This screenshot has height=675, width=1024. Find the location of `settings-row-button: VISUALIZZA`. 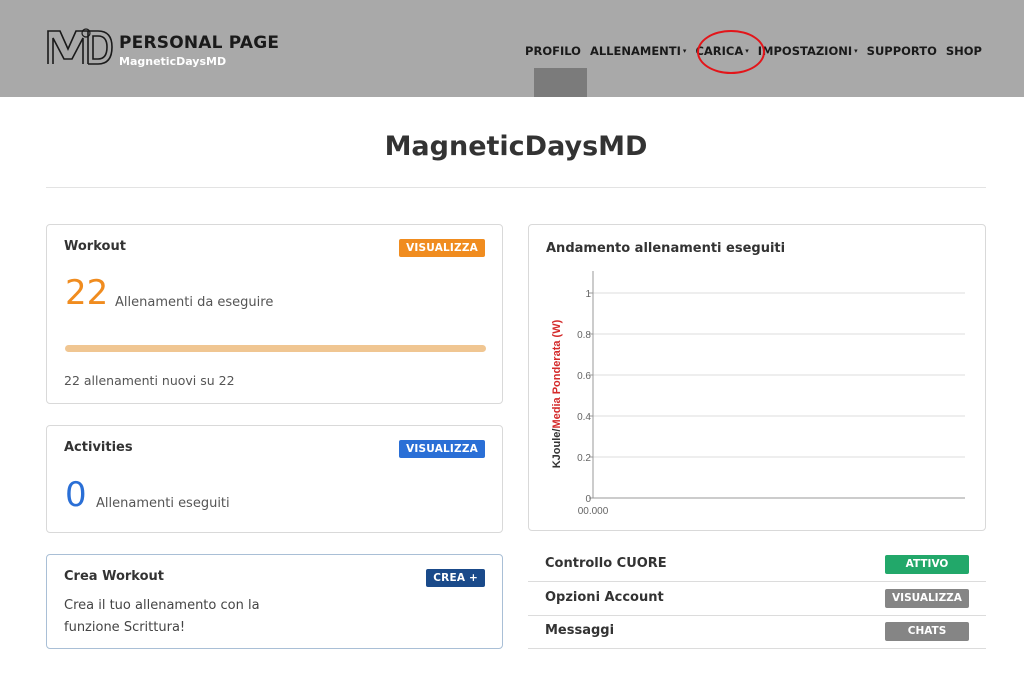

settings-row-button: VISUALIZZA is located at coordinates (927, 598).